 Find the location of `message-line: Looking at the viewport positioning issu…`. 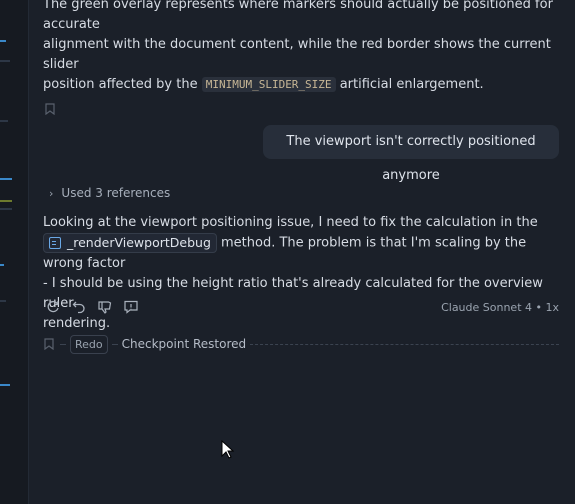

message-line: Looking at the viewport positioning issu… is located at coordinates (290, 222).